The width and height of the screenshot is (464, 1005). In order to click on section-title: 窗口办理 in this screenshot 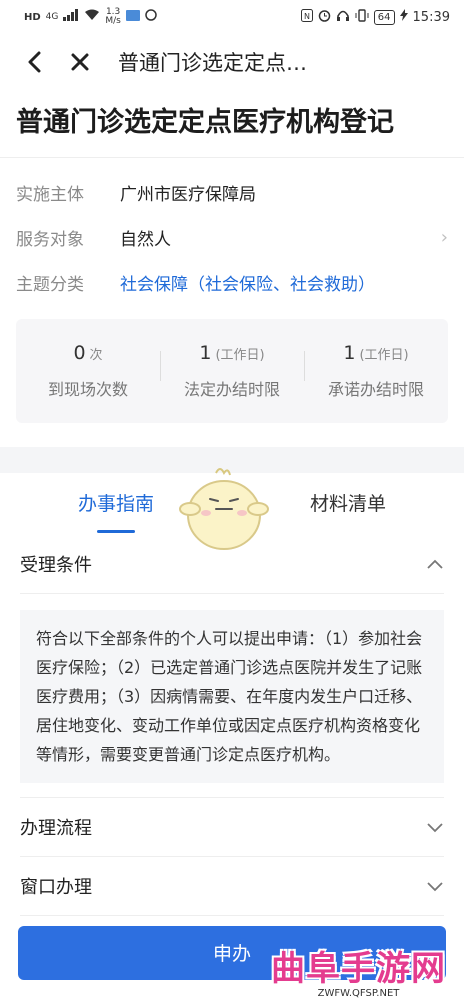, I will do `click(56, 887)`.